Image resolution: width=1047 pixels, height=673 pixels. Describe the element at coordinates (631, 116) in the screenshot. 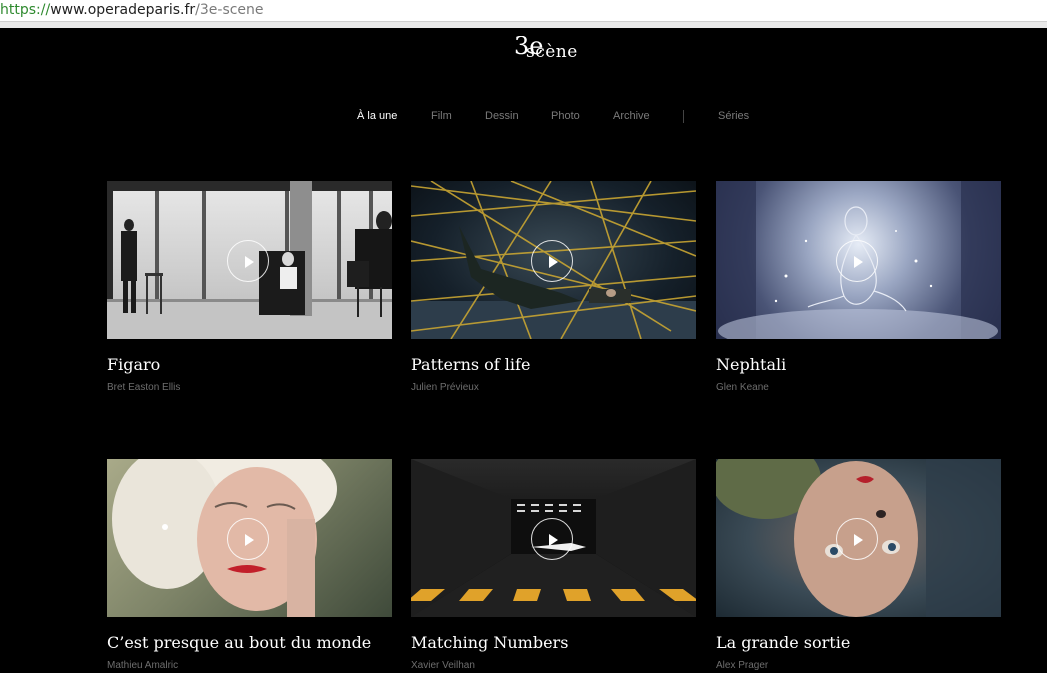

I see `nav-item-archive: Archive` at that location.